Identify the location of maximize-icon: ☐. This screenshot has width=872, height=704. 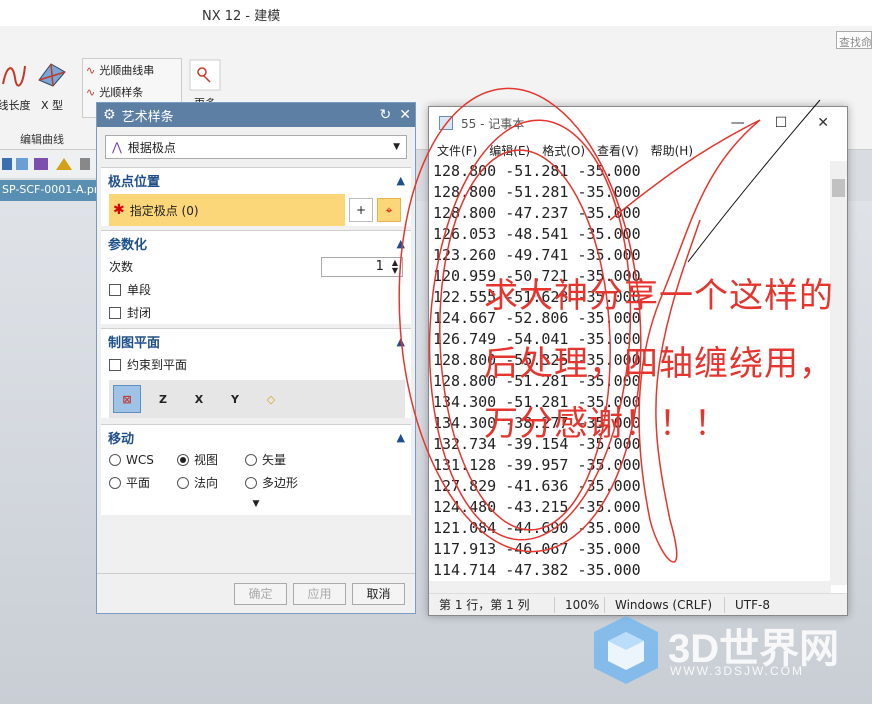
(781, 123).